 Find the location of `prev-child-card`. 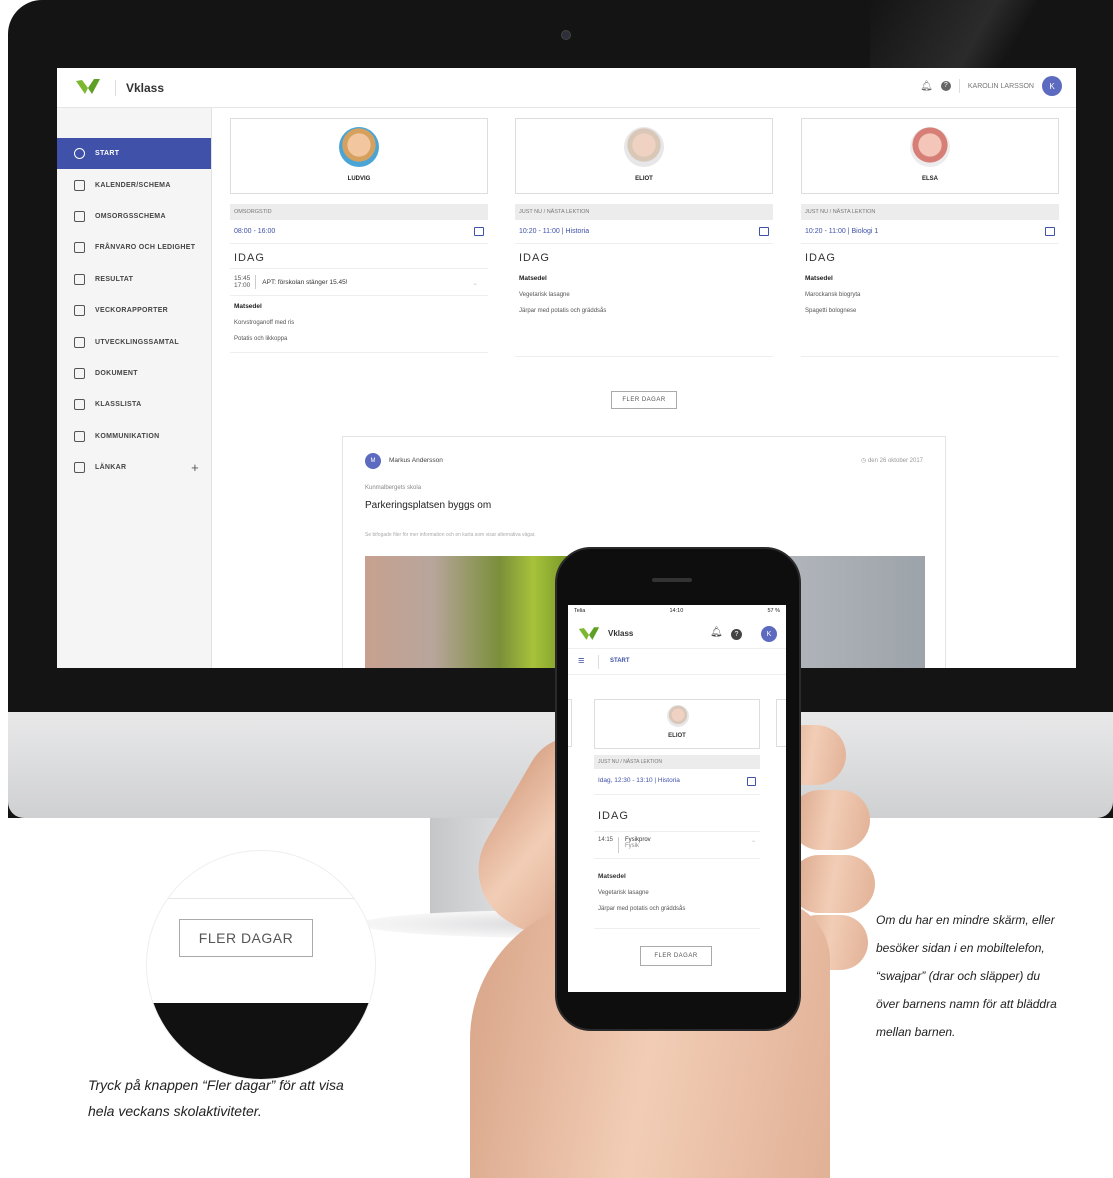

prev-child-card is located at coordinates (570, 723).